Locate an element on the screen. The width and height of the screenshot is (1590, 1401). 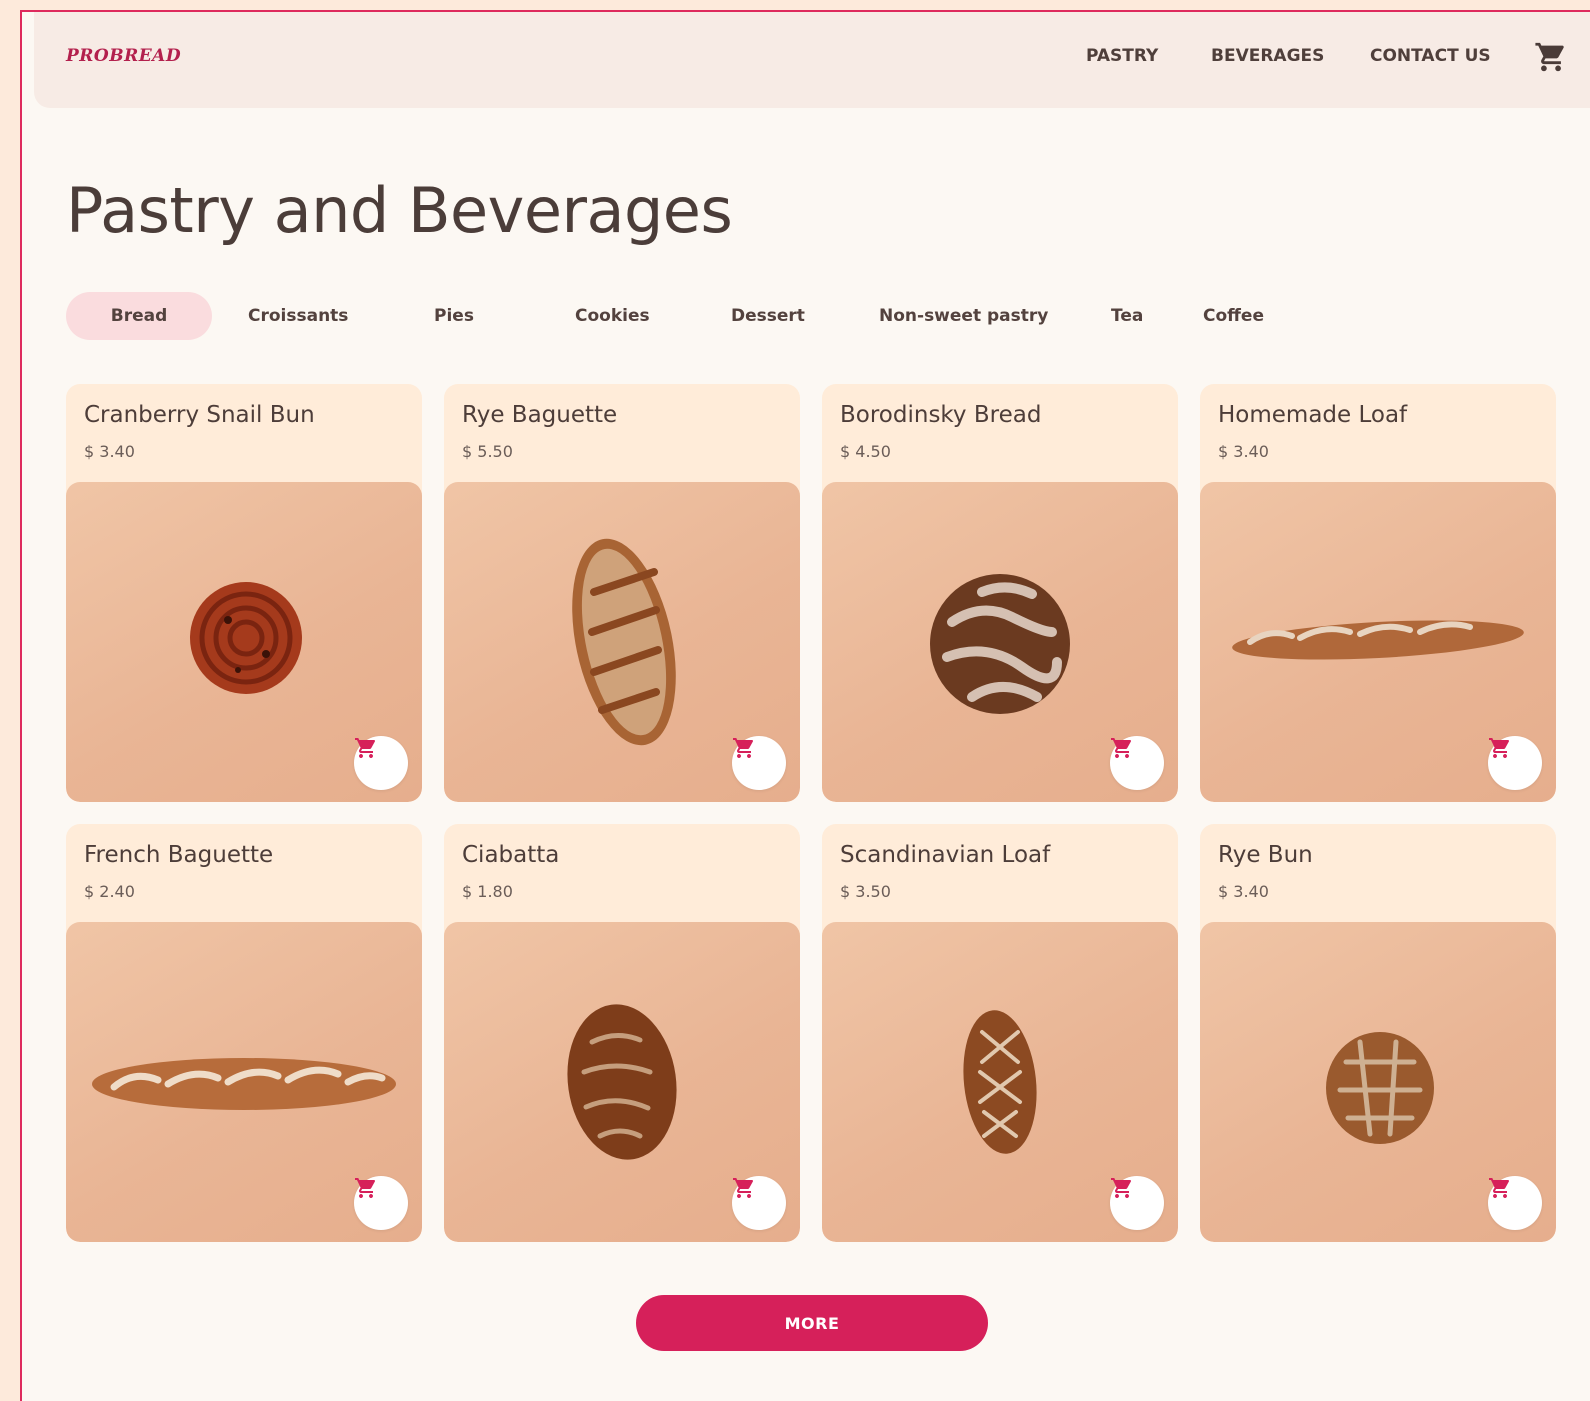
tab-croissants: Croissants is located at coordinates (298, 316).